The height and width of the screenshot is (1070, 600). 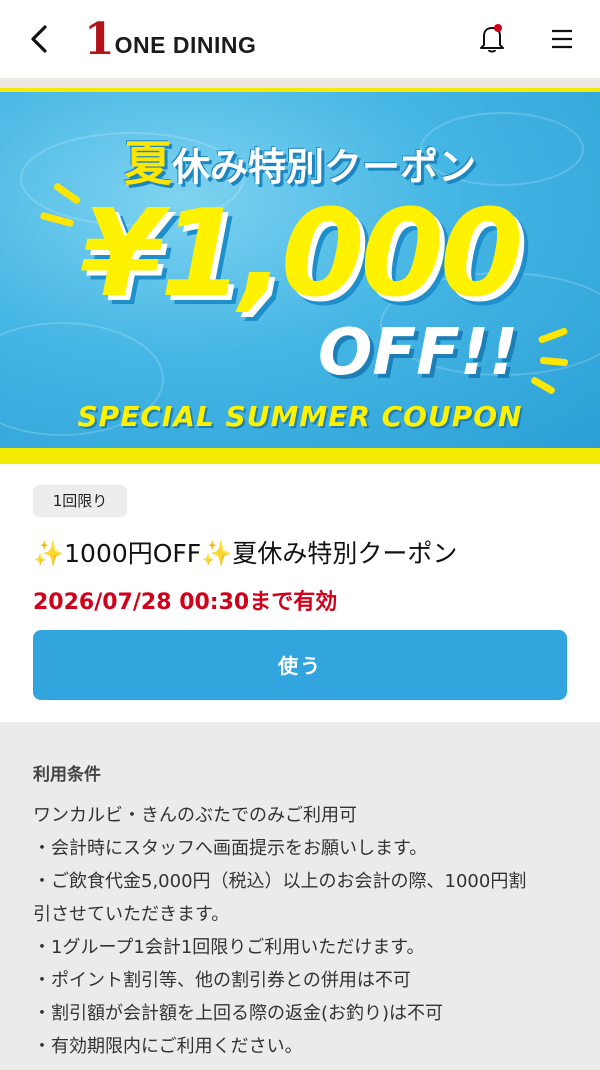 What do you see at coordinates (418, 353) in the screenshot?
I see `banner-off-label: OFF!!` at bounding box center [418, 353].